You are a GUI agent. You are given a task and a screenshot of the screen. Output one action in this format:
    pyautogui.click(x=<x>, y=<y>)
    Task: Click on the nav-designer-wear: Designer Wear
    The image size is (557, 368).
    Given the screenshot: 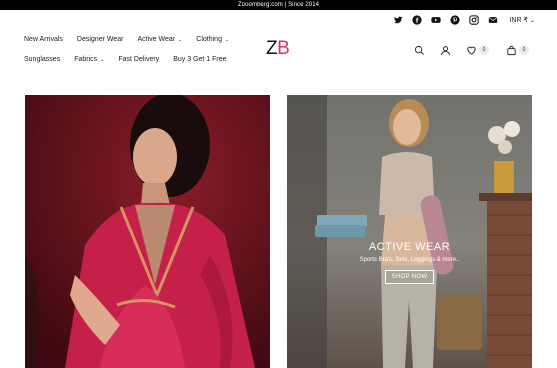 What is the action you would take?
    pyautogui.click(x=100, y=39)
    